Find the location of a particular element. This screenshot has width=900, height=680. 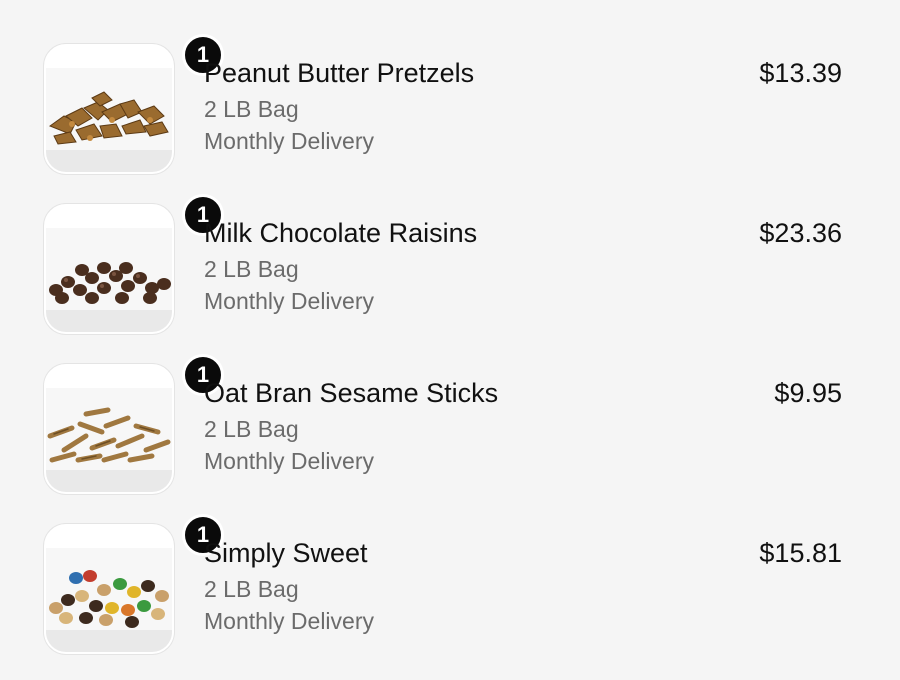

product-price: $23.36 is located at coordinates (800, 233).